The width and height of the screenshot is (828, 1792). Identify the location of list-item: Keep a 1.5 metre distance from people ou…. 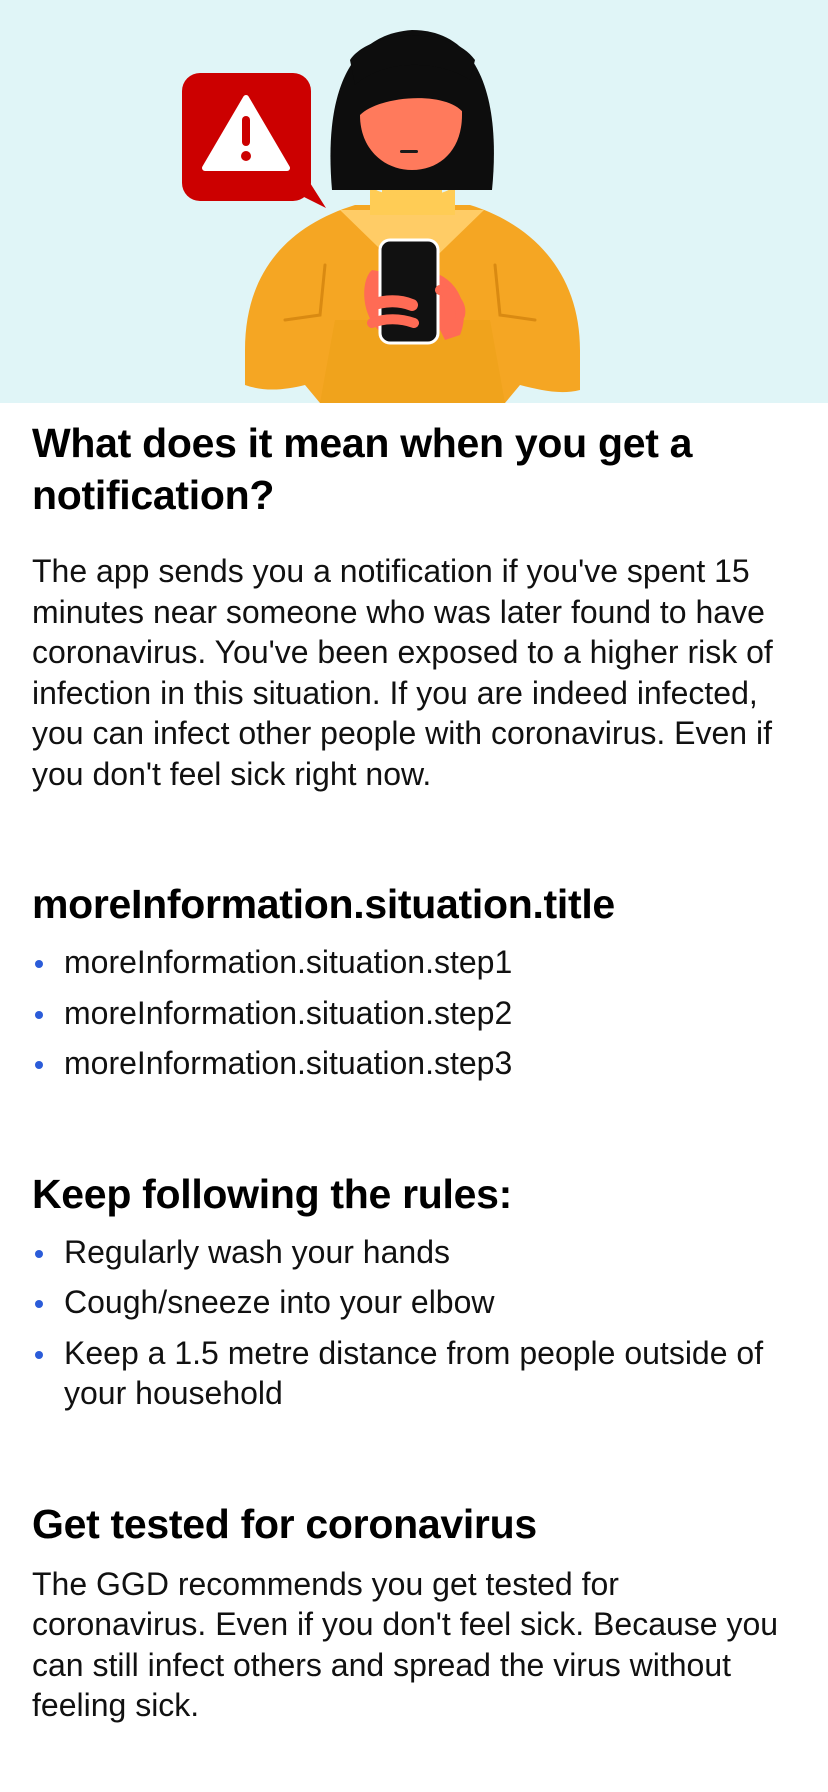
(414, 1373).